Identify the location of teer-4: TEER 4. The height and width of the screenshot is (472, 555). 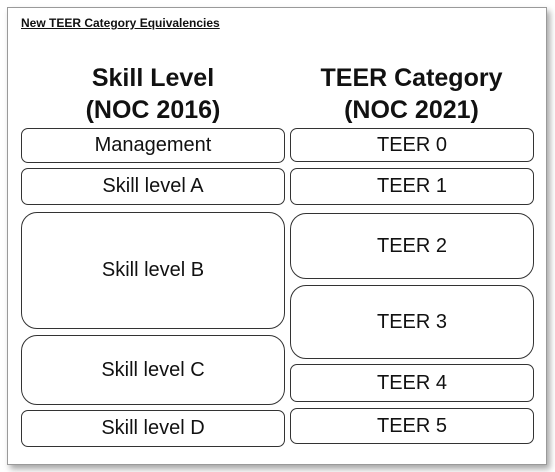
(412, 383).